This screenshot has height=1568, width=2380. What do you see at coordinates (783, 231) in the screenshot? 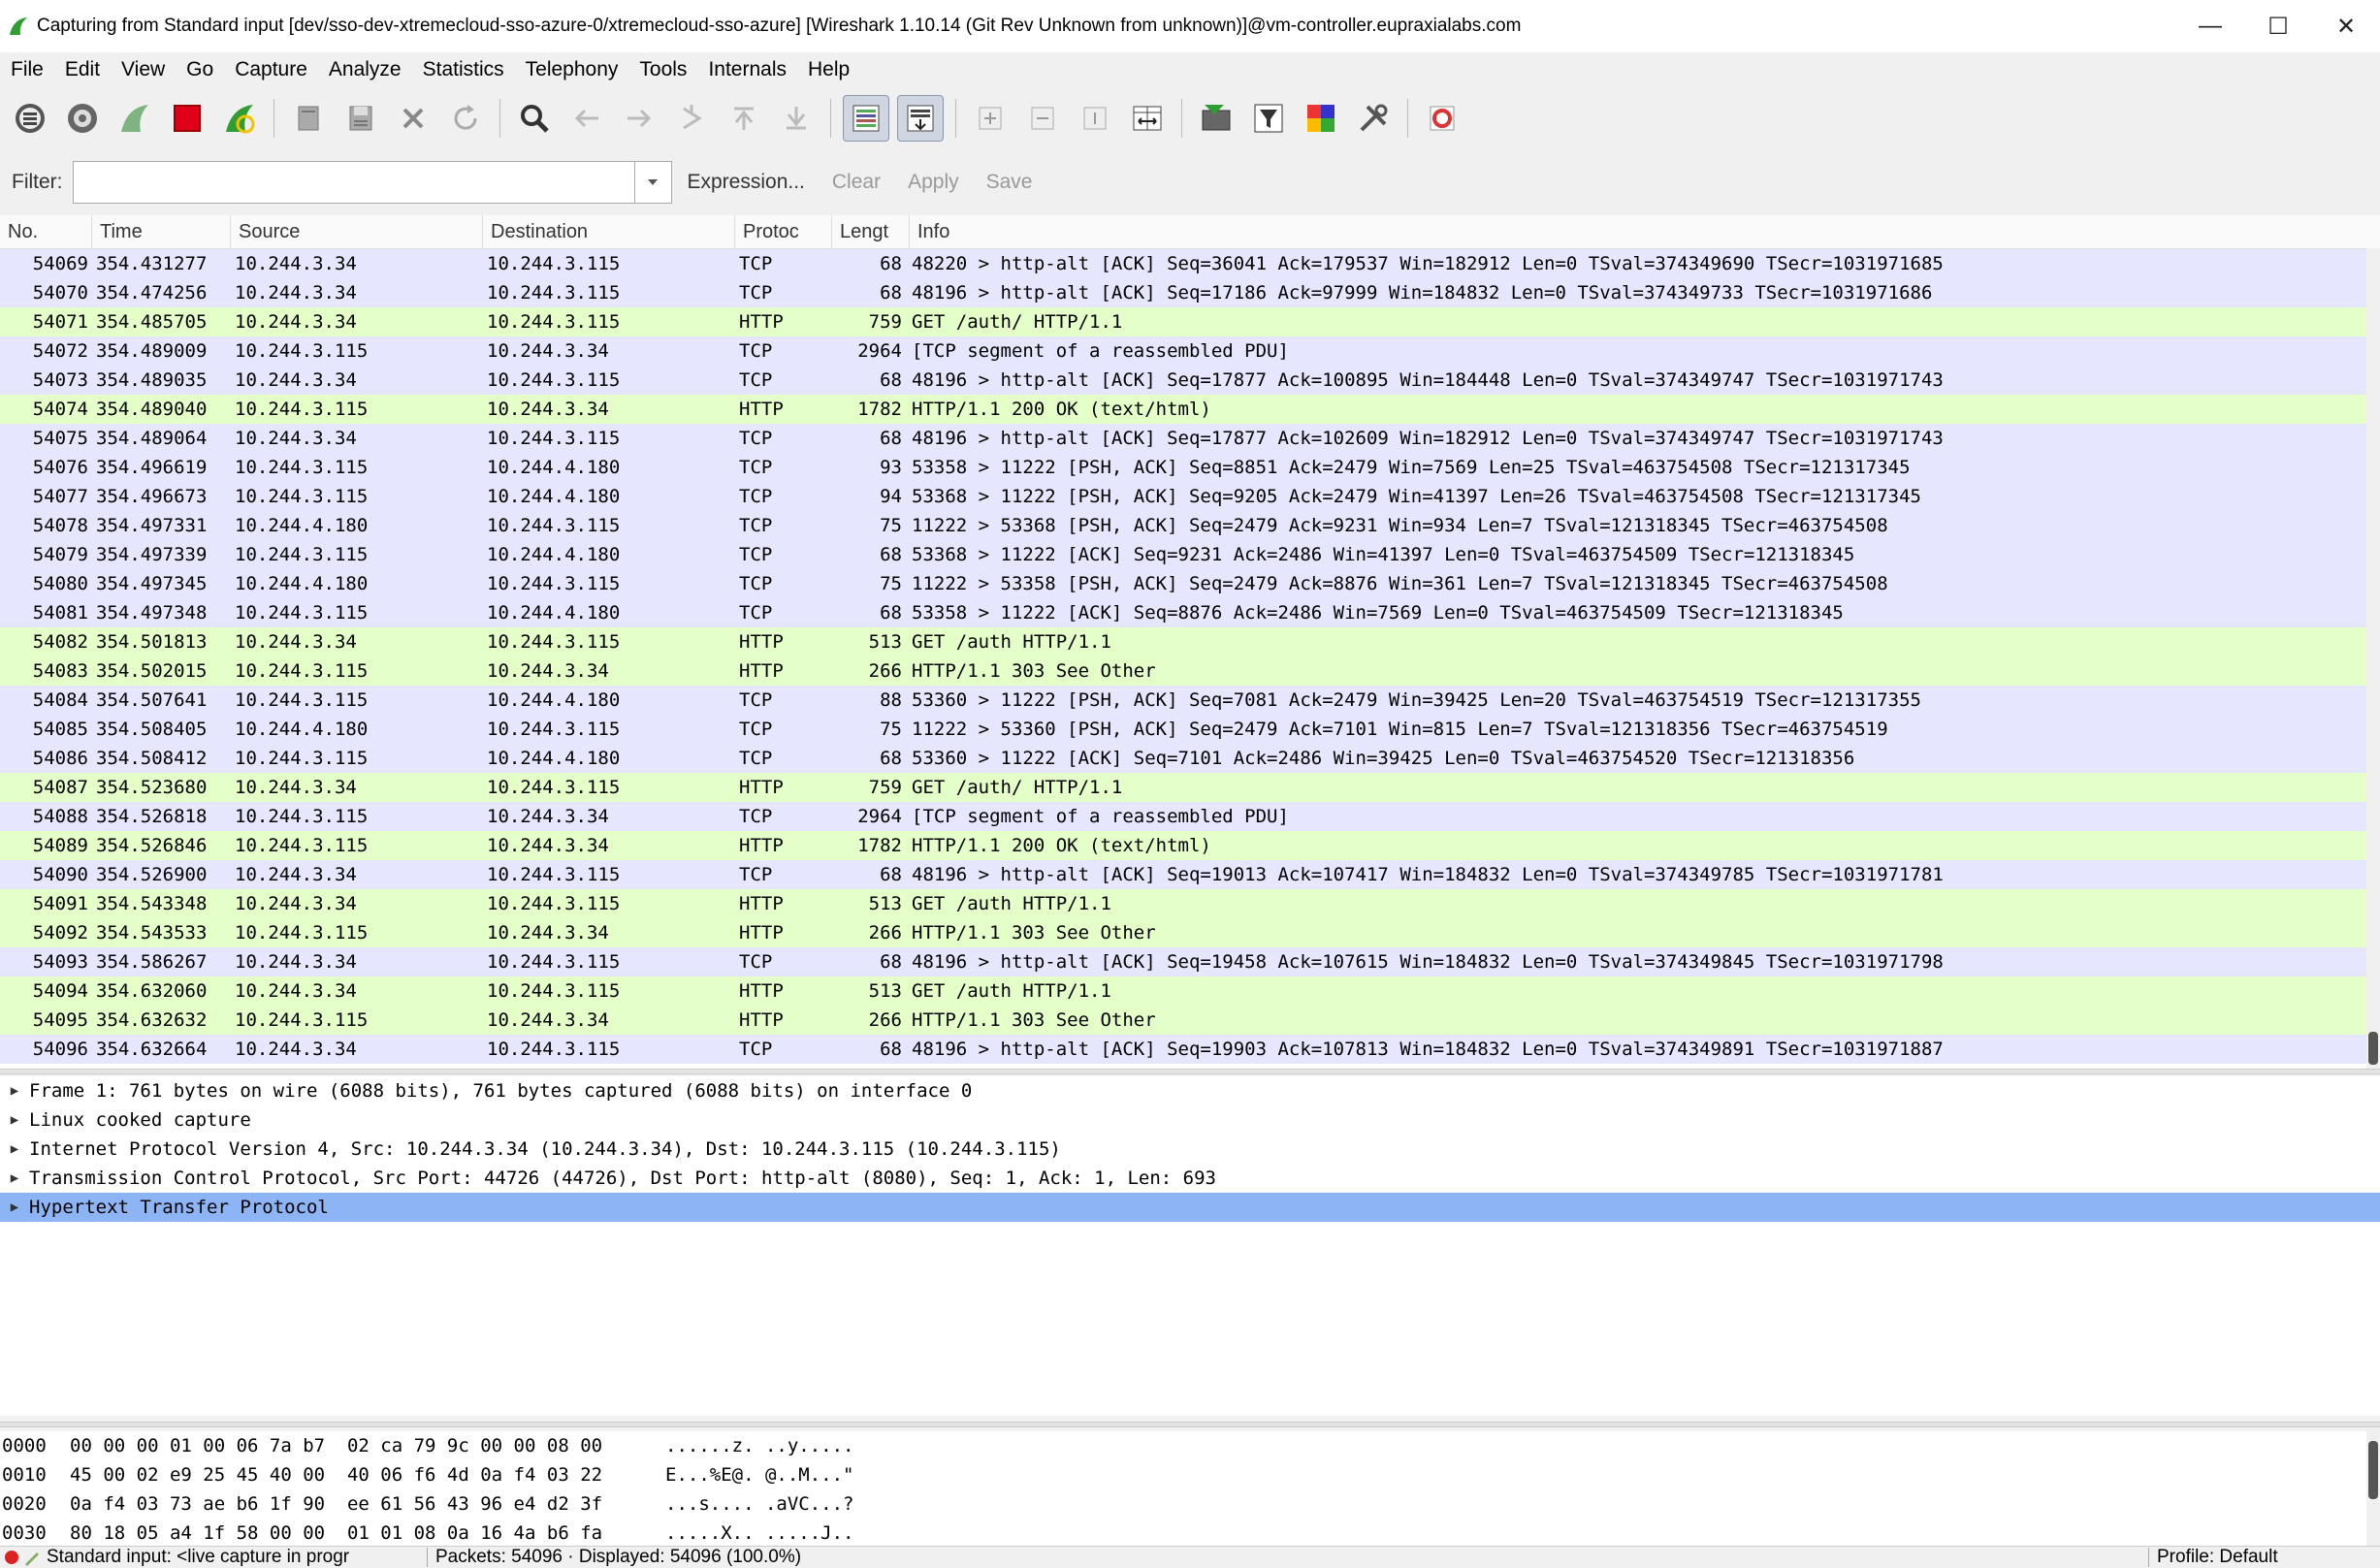
I see `column-protocol: Protoc` at bounding box center [783, 231].